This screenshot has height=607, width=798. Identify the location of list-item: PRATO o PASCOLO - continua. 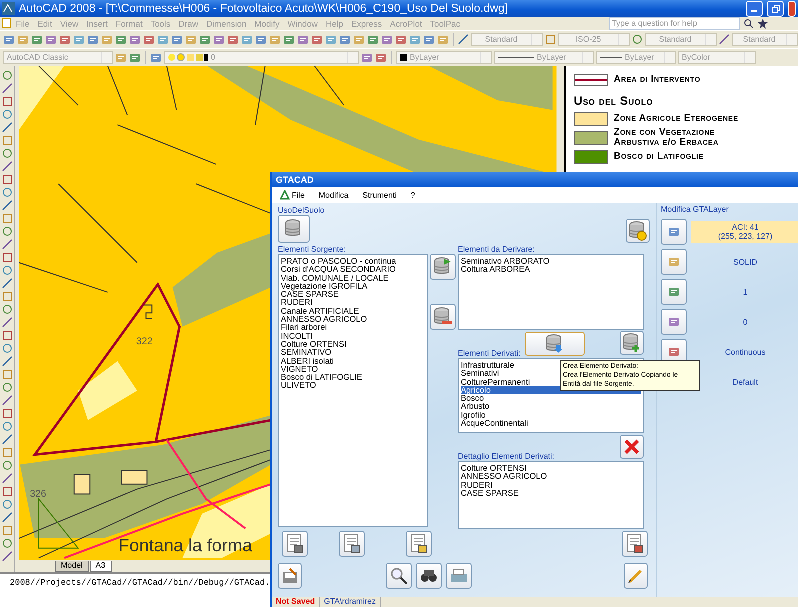
(353, 261).